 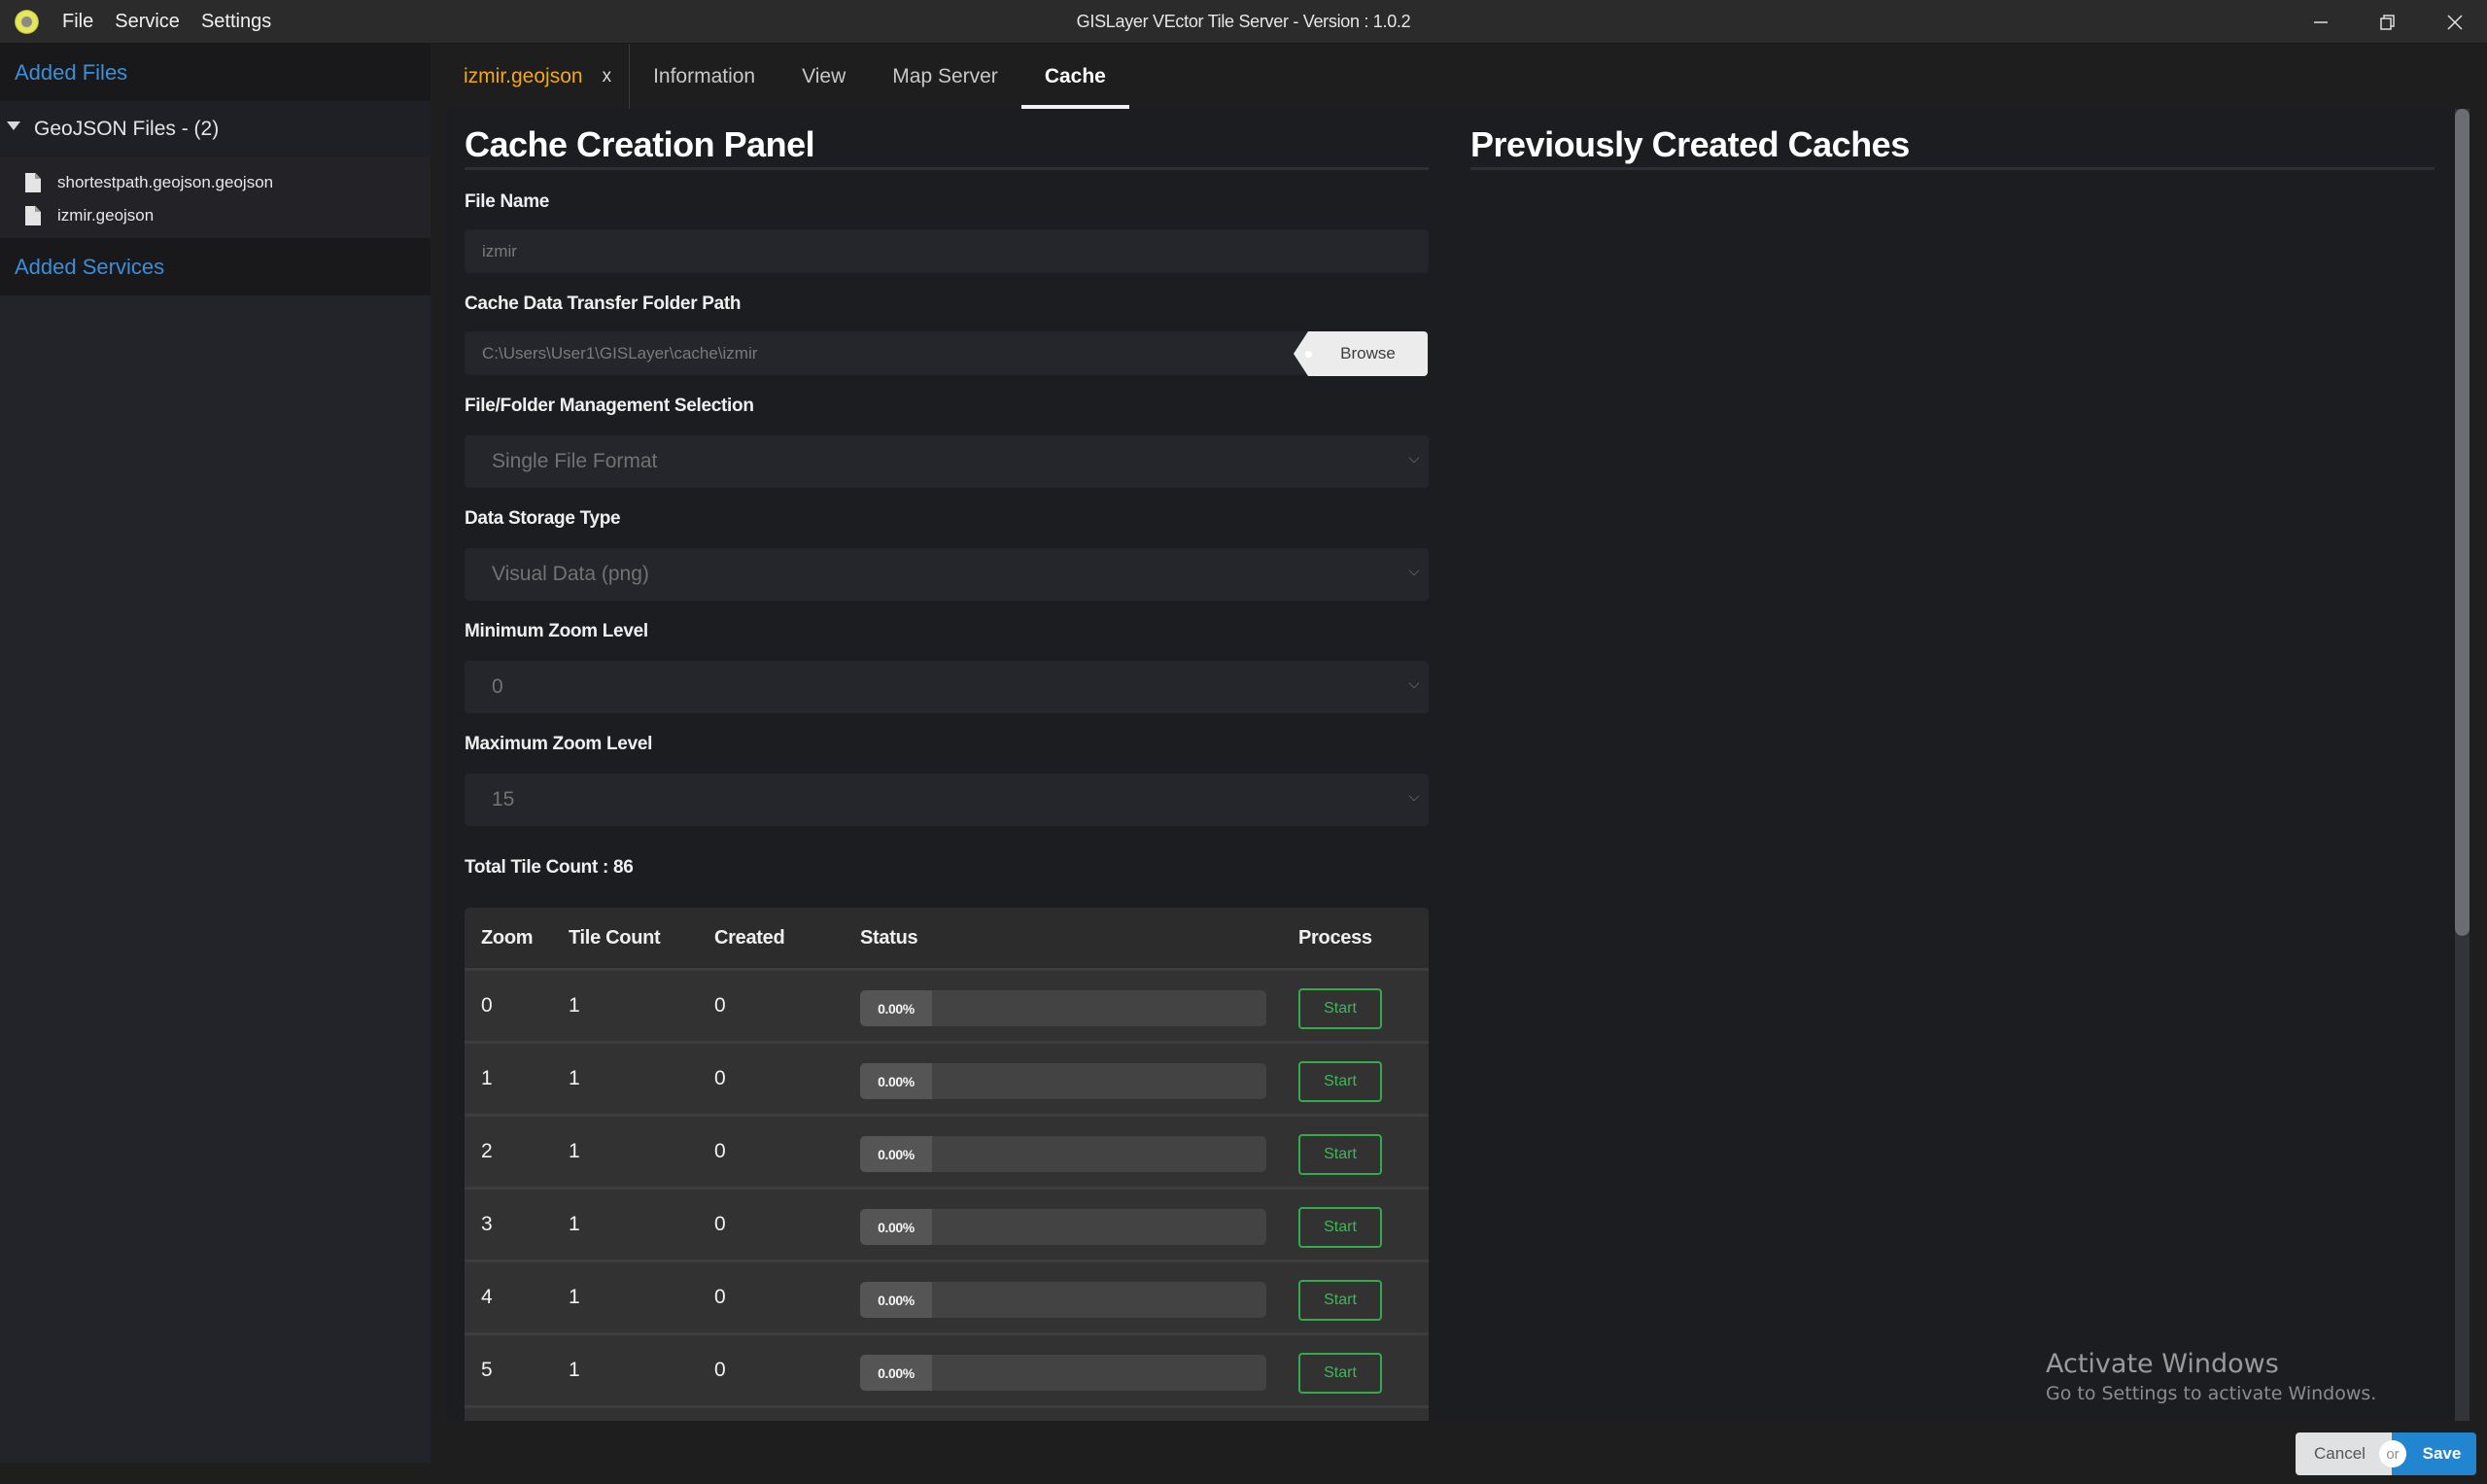 I want to click on sidebar-file-name: izmir.geojson, so click(x=106, y=215).